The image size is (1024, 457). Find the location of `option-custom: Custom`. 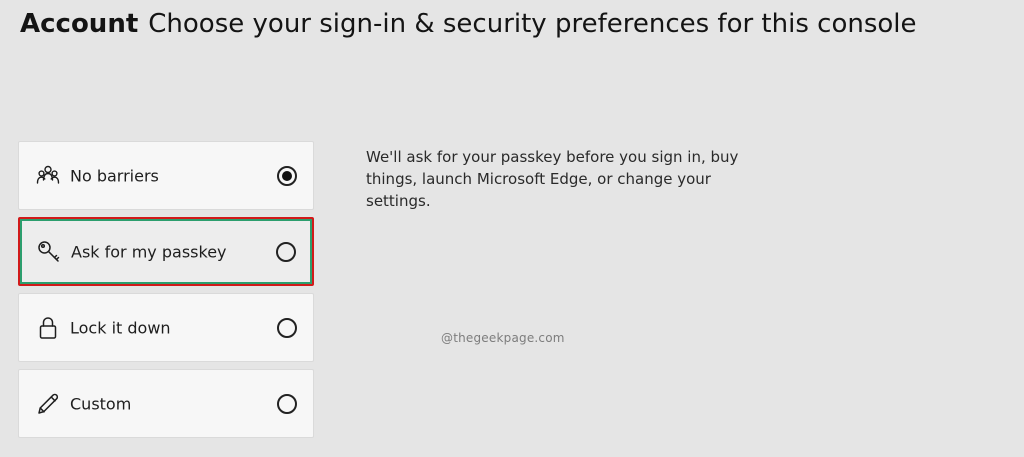

option-custom: Custom is located at coordinates (166, 403).